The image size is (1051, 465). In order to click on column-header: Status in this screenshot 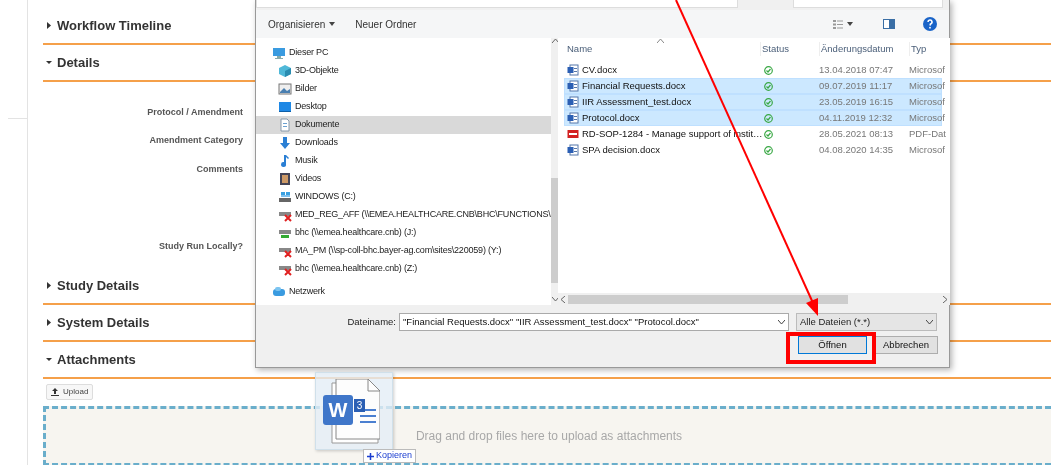, I will do `click(790, 48)`.